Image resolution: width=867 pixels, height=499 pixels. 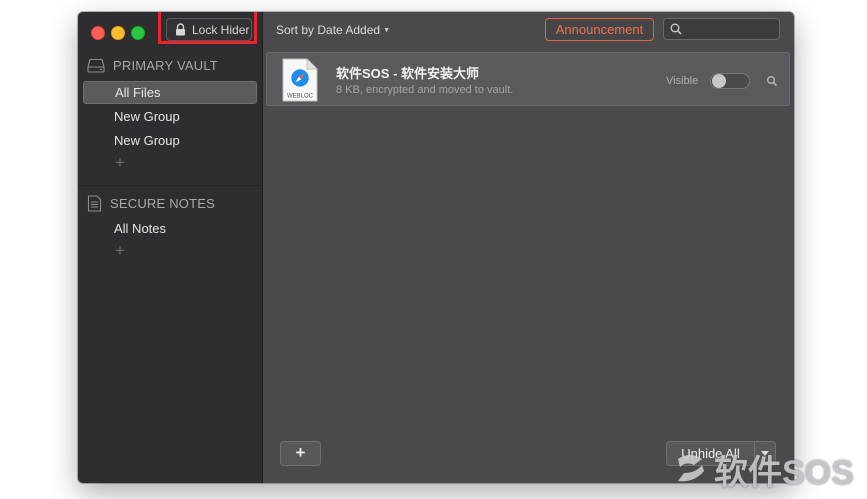 I want to click on add-file-label: +, so click(x=300, y=452).